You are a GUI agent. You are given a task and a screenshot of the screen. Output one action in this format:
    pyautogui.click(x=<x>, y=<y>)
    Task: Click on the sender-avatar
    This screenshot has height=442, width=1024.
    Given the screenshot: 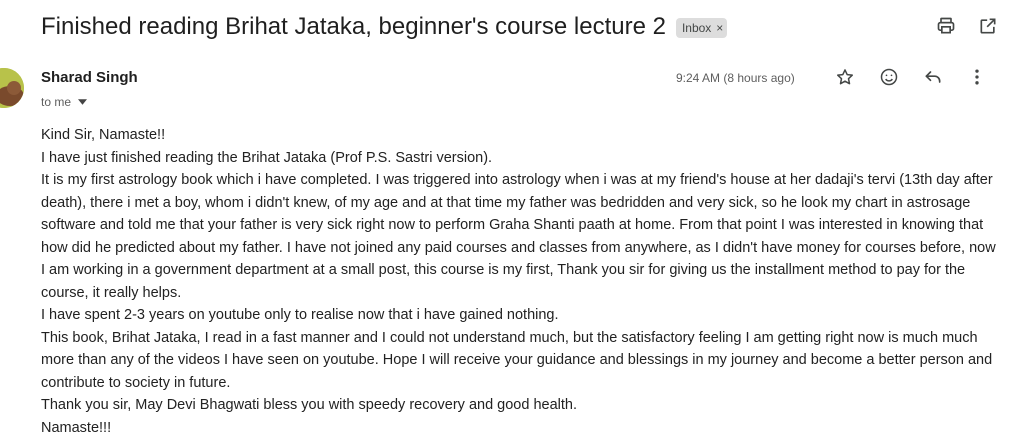 What is the action you would take?
    pyautogui.click(x=12, y=88)
    